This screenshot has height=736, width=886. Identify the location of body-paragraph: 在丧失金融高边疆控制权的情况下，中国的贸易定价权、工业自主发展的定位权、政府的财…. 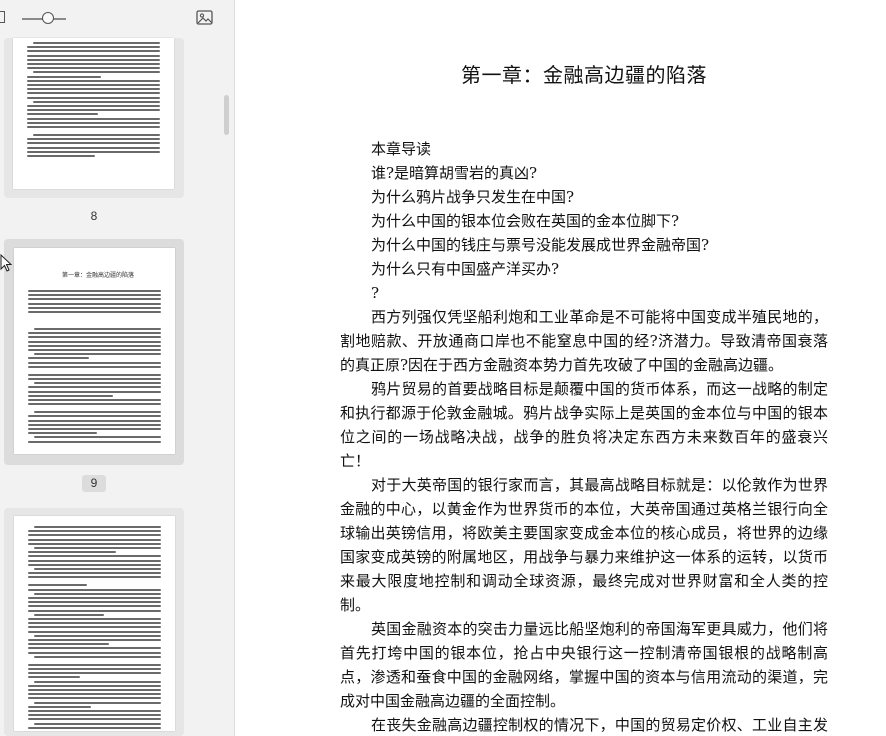
(599, 725).